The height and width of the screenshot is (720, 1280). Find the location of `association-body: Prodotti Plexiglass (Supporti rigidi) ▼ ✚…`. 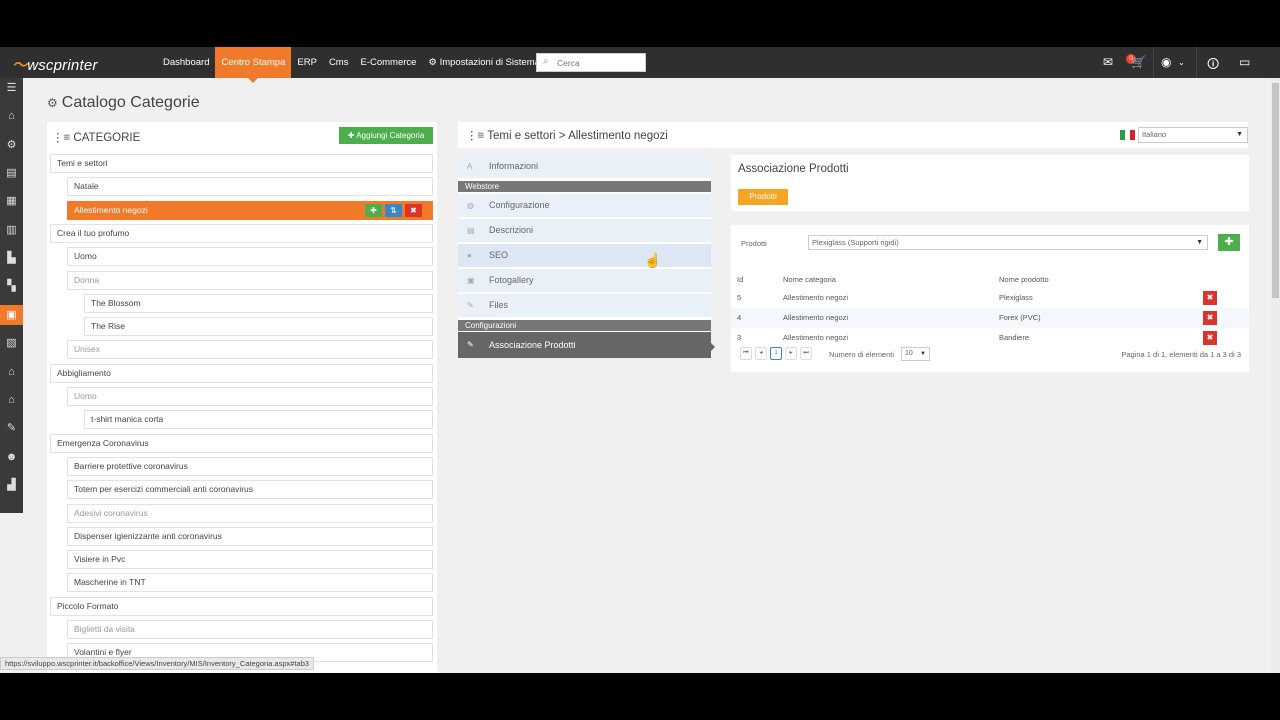

association-body: Prodotti Plexiglass (Supporti rigidi) ▼ ✚… is located at coordinates (990, 298).